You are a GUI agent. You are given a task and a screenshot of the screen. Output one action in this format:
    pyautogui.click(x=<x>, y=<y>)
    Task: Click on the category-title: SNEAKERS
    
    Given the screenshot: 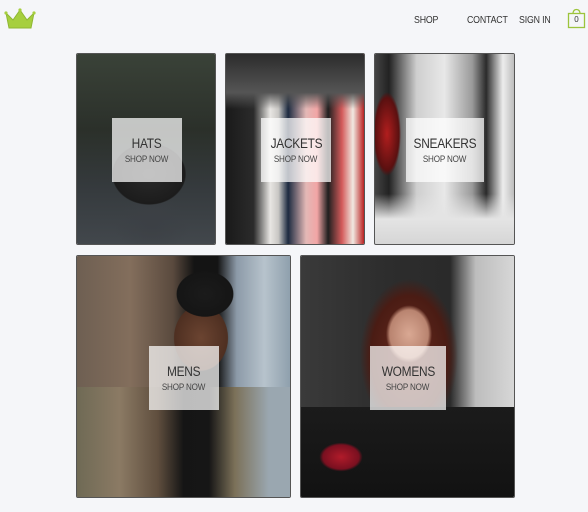 What is the action you would take?
    pyautogui.click(x=445, y=143)
    